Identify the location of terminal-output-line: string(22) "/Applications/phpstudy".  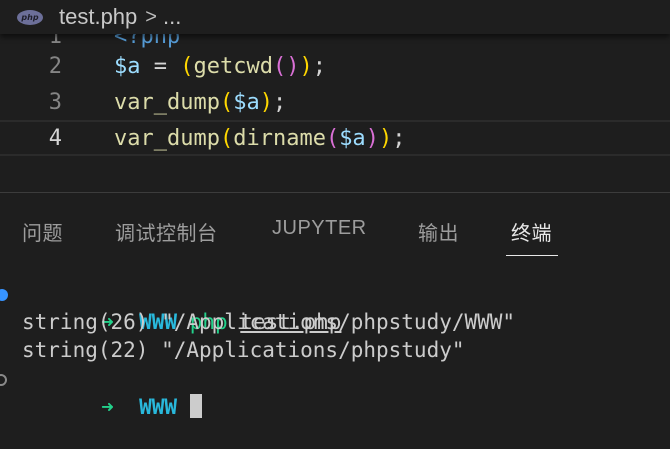
(243, 350).